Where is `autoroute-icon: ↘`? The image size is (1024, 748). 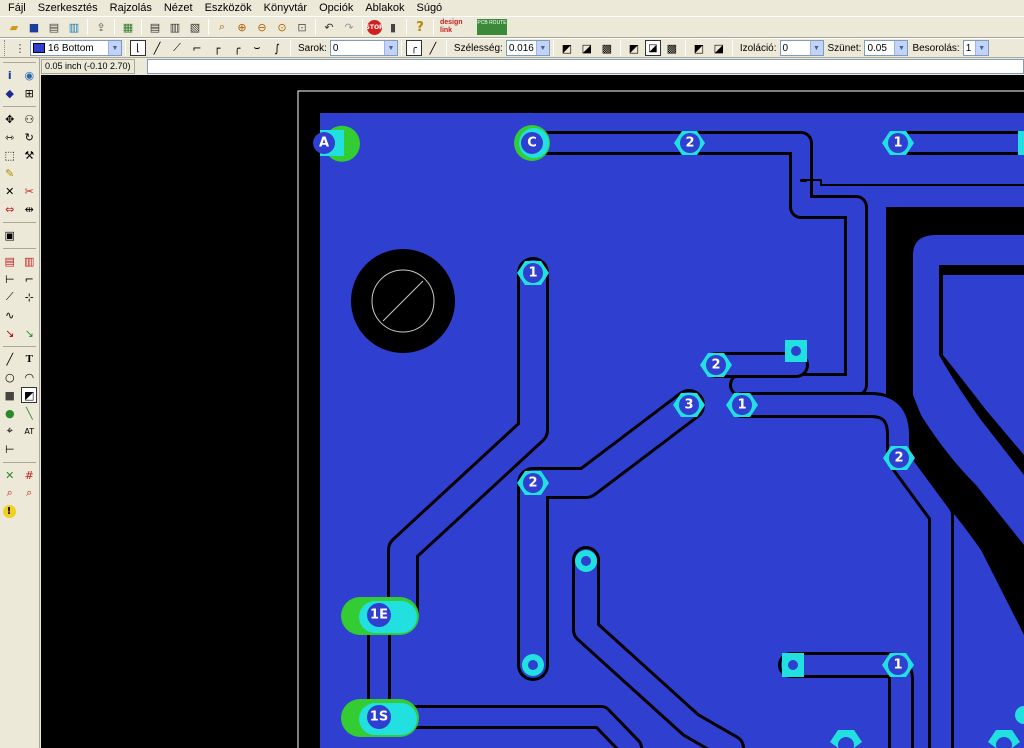
autoroute-icon: ↘ is located at coordinates (29, 333).